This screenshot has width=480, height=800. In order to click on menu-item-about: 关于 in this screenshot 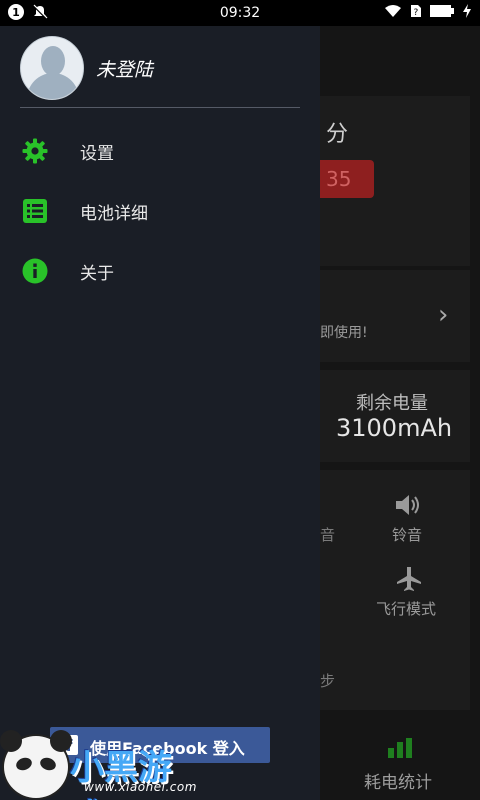, I will do `click(160, 271)`.